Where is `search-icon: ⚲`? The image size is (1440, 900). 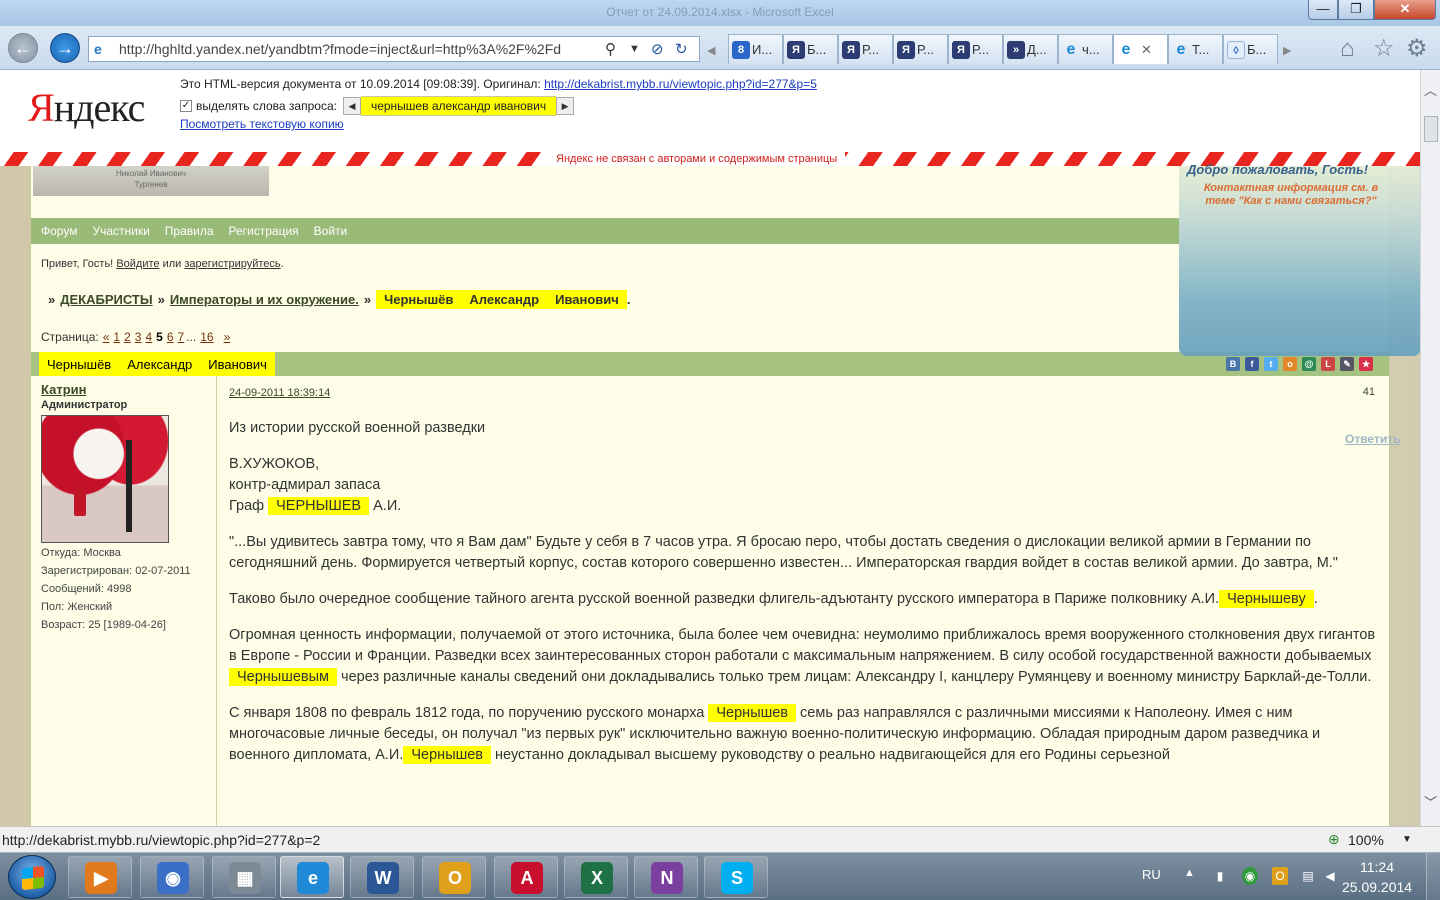
search-icon: ⚲ is located at coordinates (610, 49).